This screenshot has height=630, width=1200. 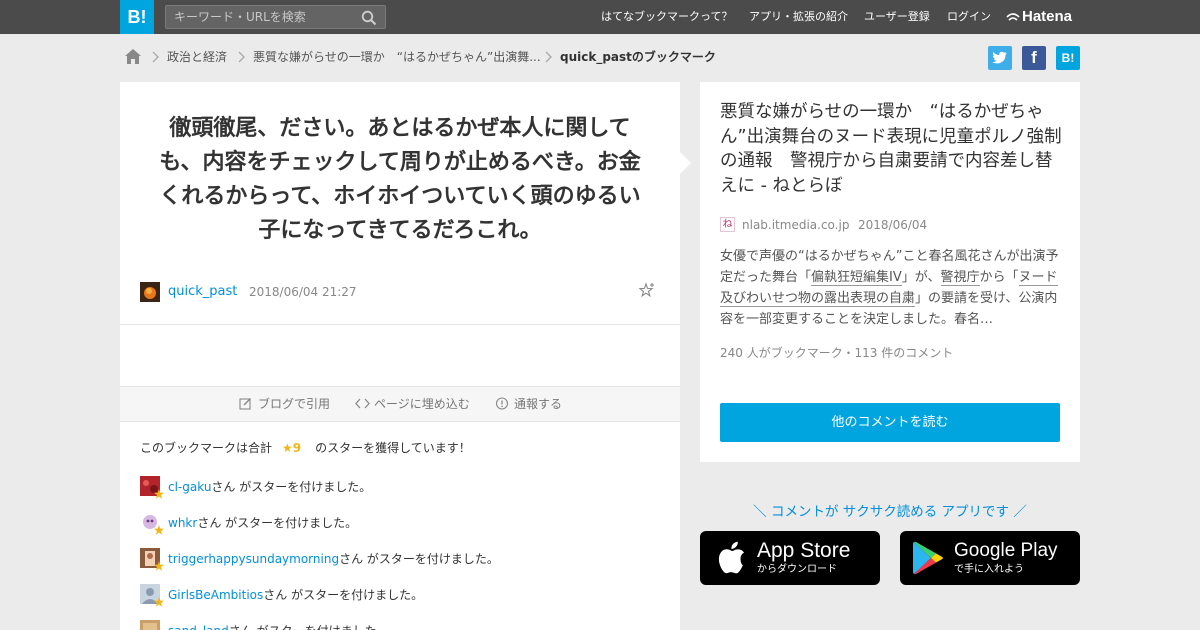 What do you see at coordinates (198, 627) in the screenshot?
I see `star-giver-link: sand_land` at bounding box center [198, 627].